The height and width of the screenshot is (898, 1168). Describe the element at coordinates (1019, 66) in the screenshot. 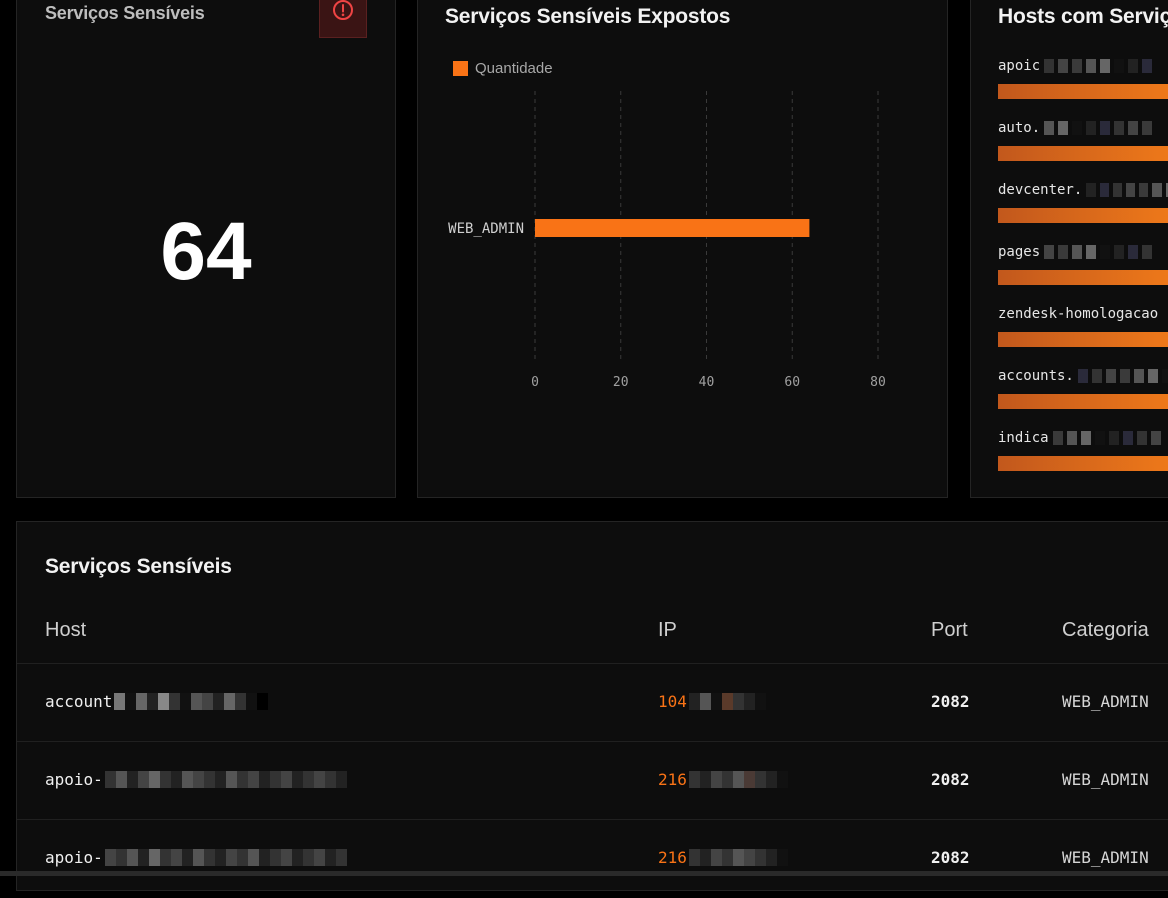

I see `host-name: apoic` at that location.